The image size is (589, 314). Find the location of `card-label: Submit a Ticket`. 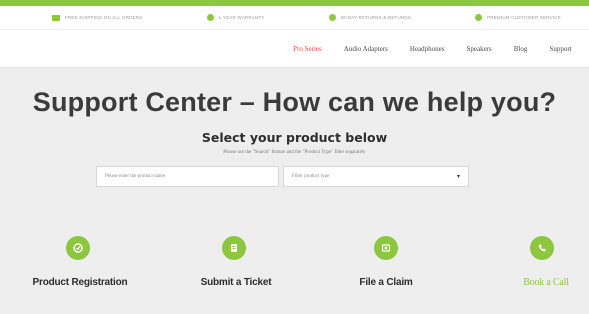

card-label: Submit a Ticket is located at coordinates (236, 282).